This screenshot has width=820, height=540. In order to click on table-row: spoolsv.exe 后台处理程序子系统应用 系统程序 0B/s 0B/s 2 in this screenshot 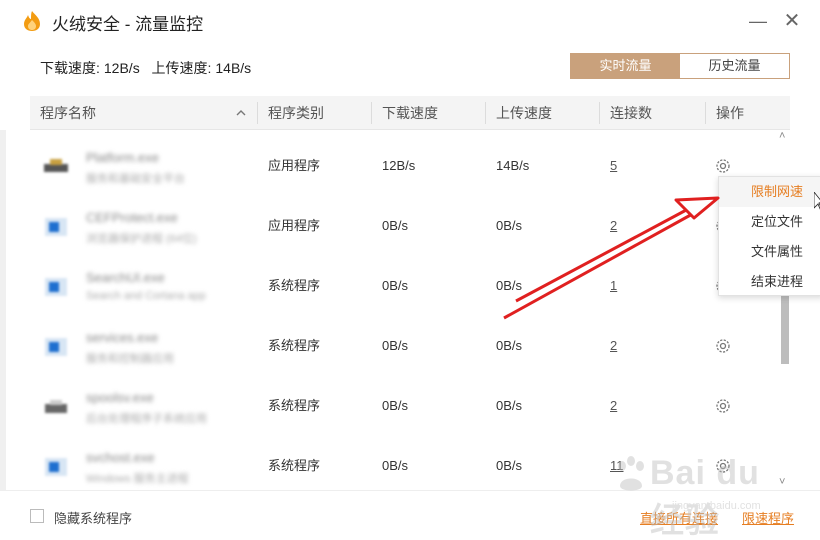, I will do `click(405, 406)`.